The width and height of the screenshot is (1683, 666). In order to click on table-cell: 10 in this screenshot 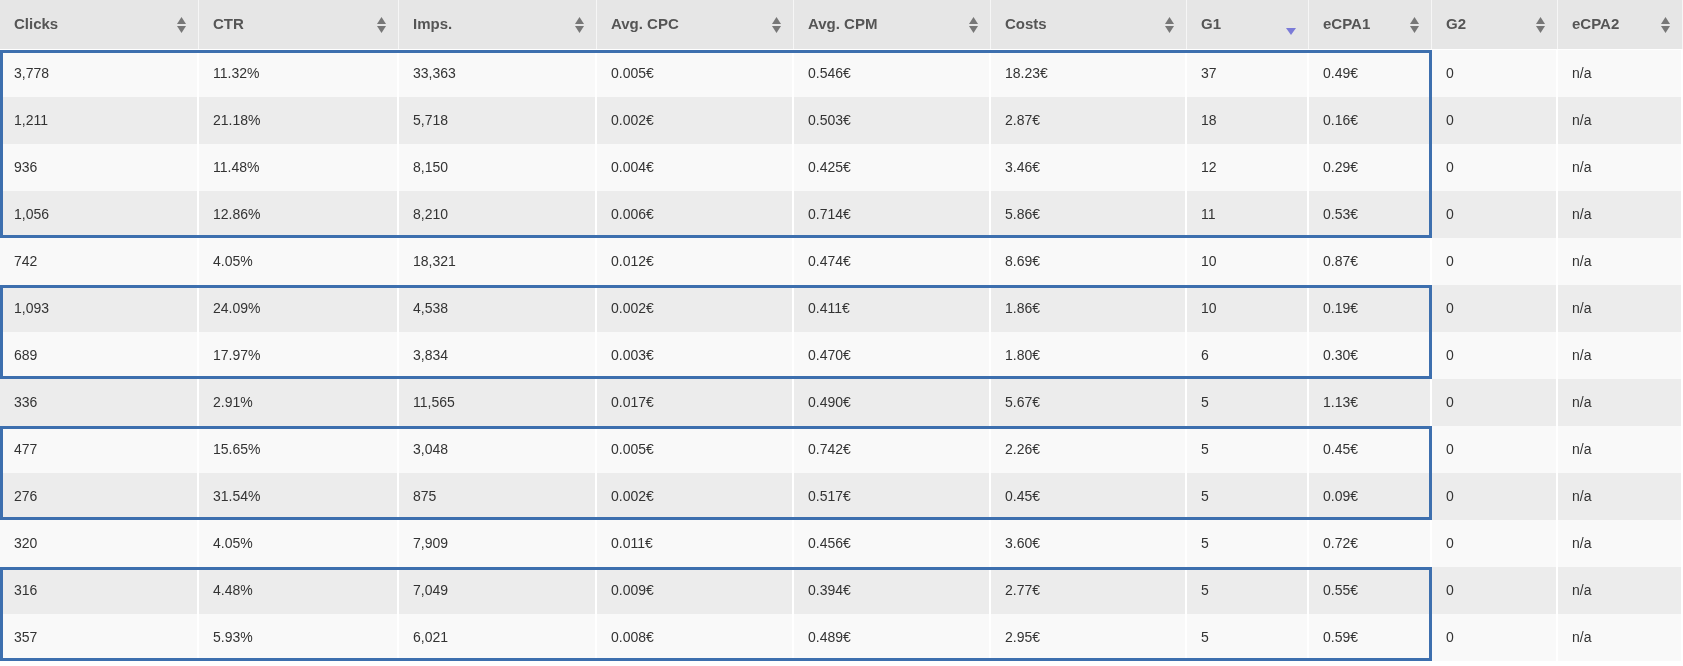, I will do `click(1248, 261)`.